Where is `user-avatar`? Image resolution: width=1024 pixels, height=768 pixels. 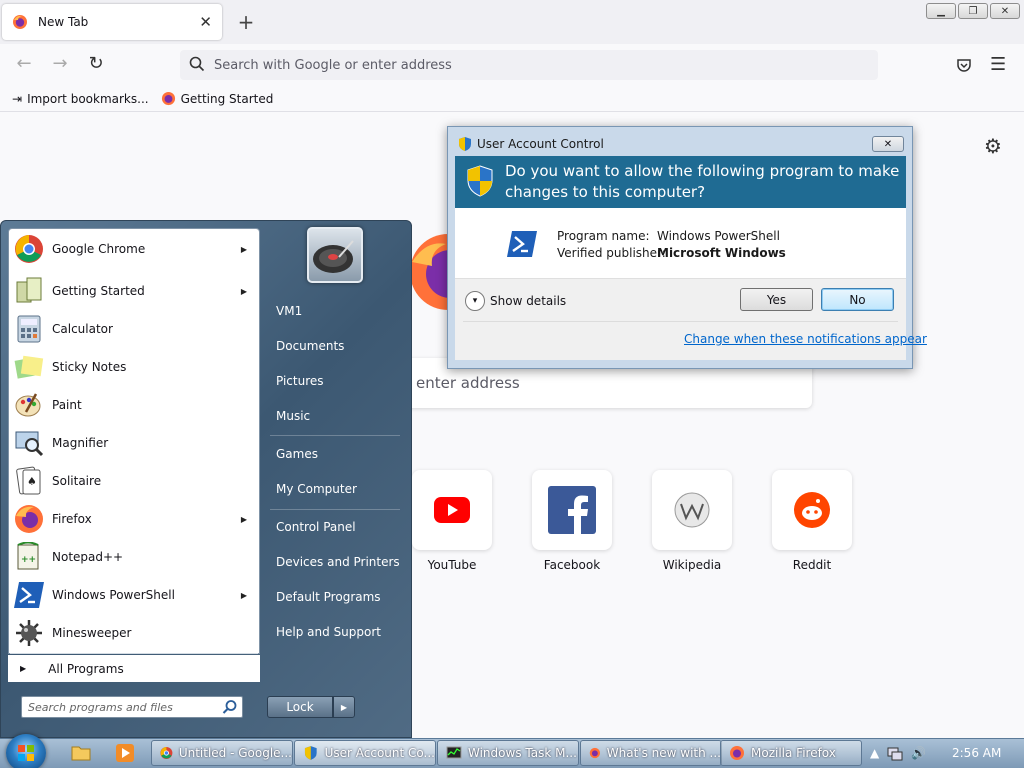 user-avatar is located at coordinates (335, 255).